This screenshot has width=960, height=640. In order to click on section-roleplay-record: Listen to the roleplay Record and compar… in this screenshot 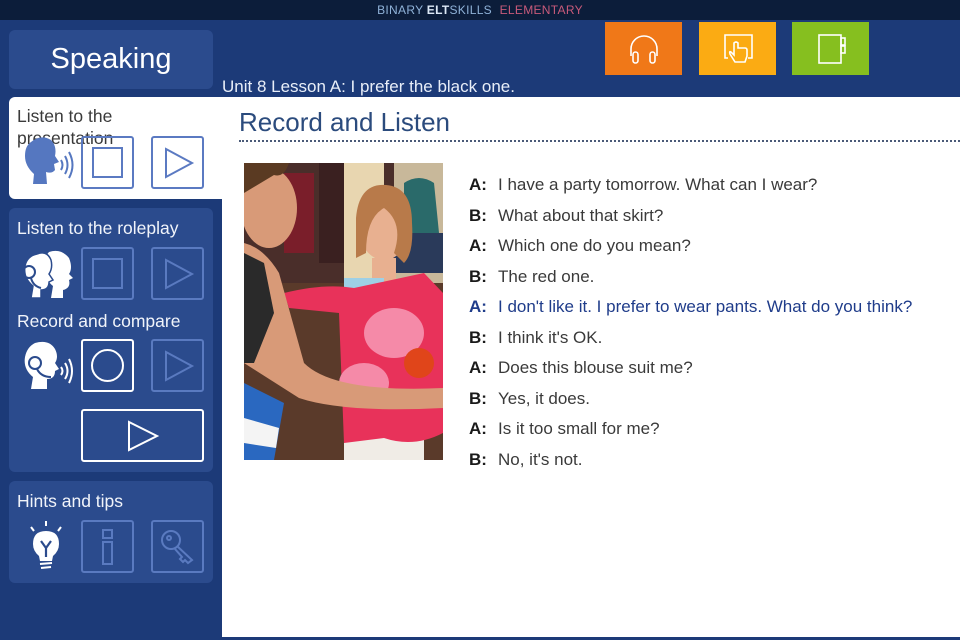, I will do `click(111, 340)`.